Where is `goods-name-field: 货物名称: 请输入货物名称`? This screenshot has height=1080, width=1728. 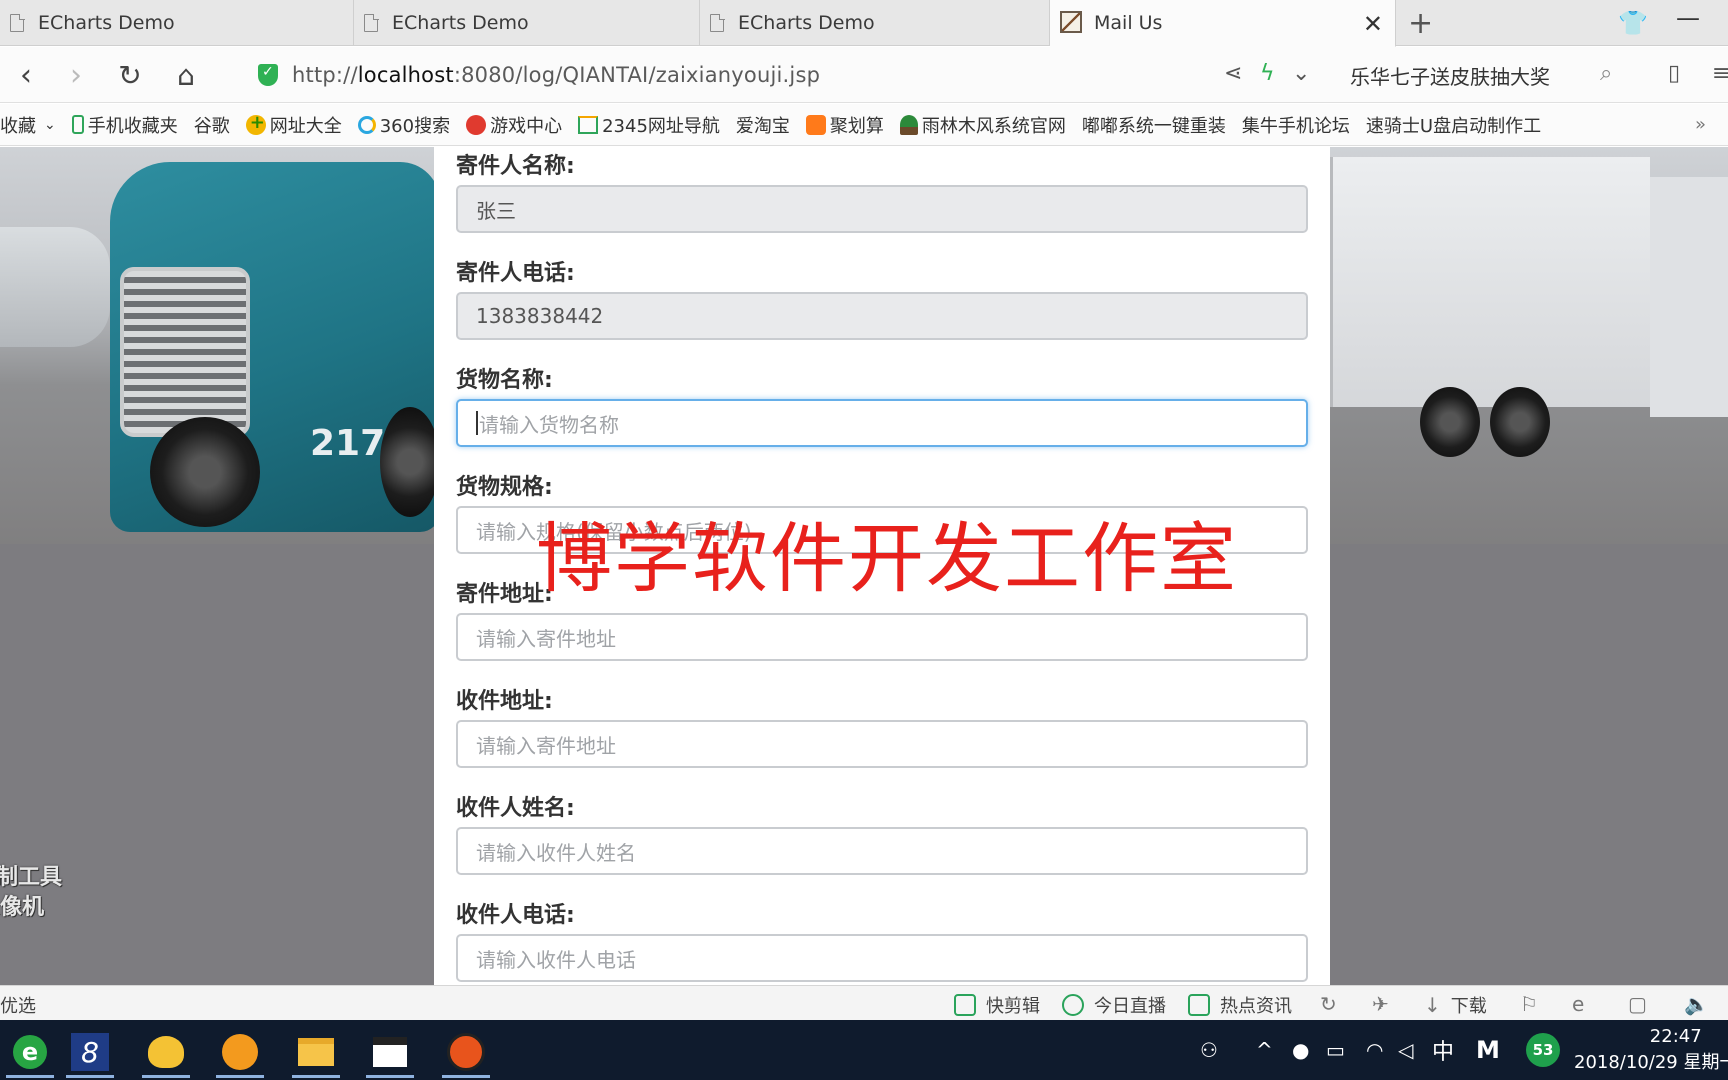
goods-name-field: 货物名称: 请输入货物名称 is located at coordinates (882, 406).